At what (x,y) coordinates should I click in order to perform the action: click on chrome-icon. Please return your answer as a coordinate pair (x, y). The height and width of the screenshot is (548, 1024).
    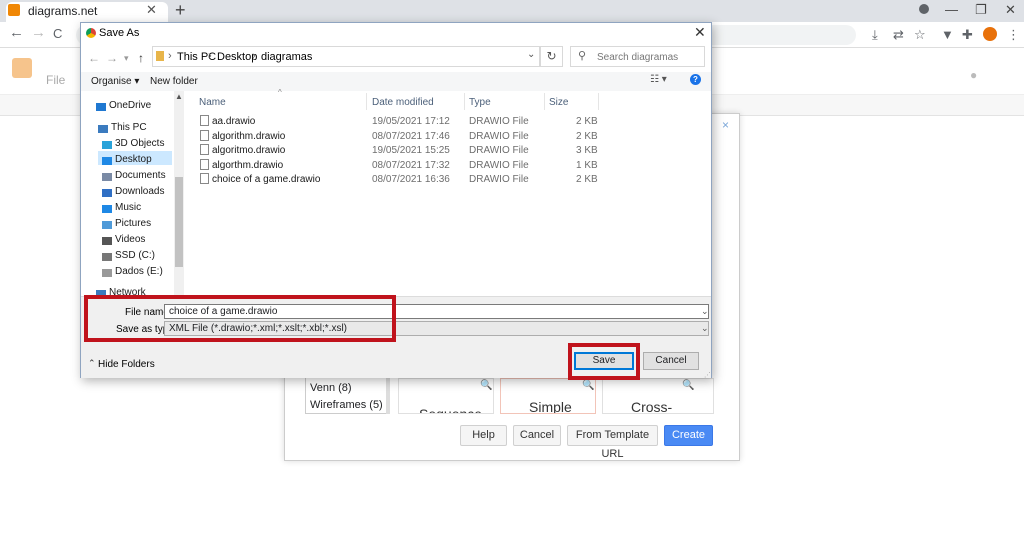
    Looking at the image, I should click on (91, 33).